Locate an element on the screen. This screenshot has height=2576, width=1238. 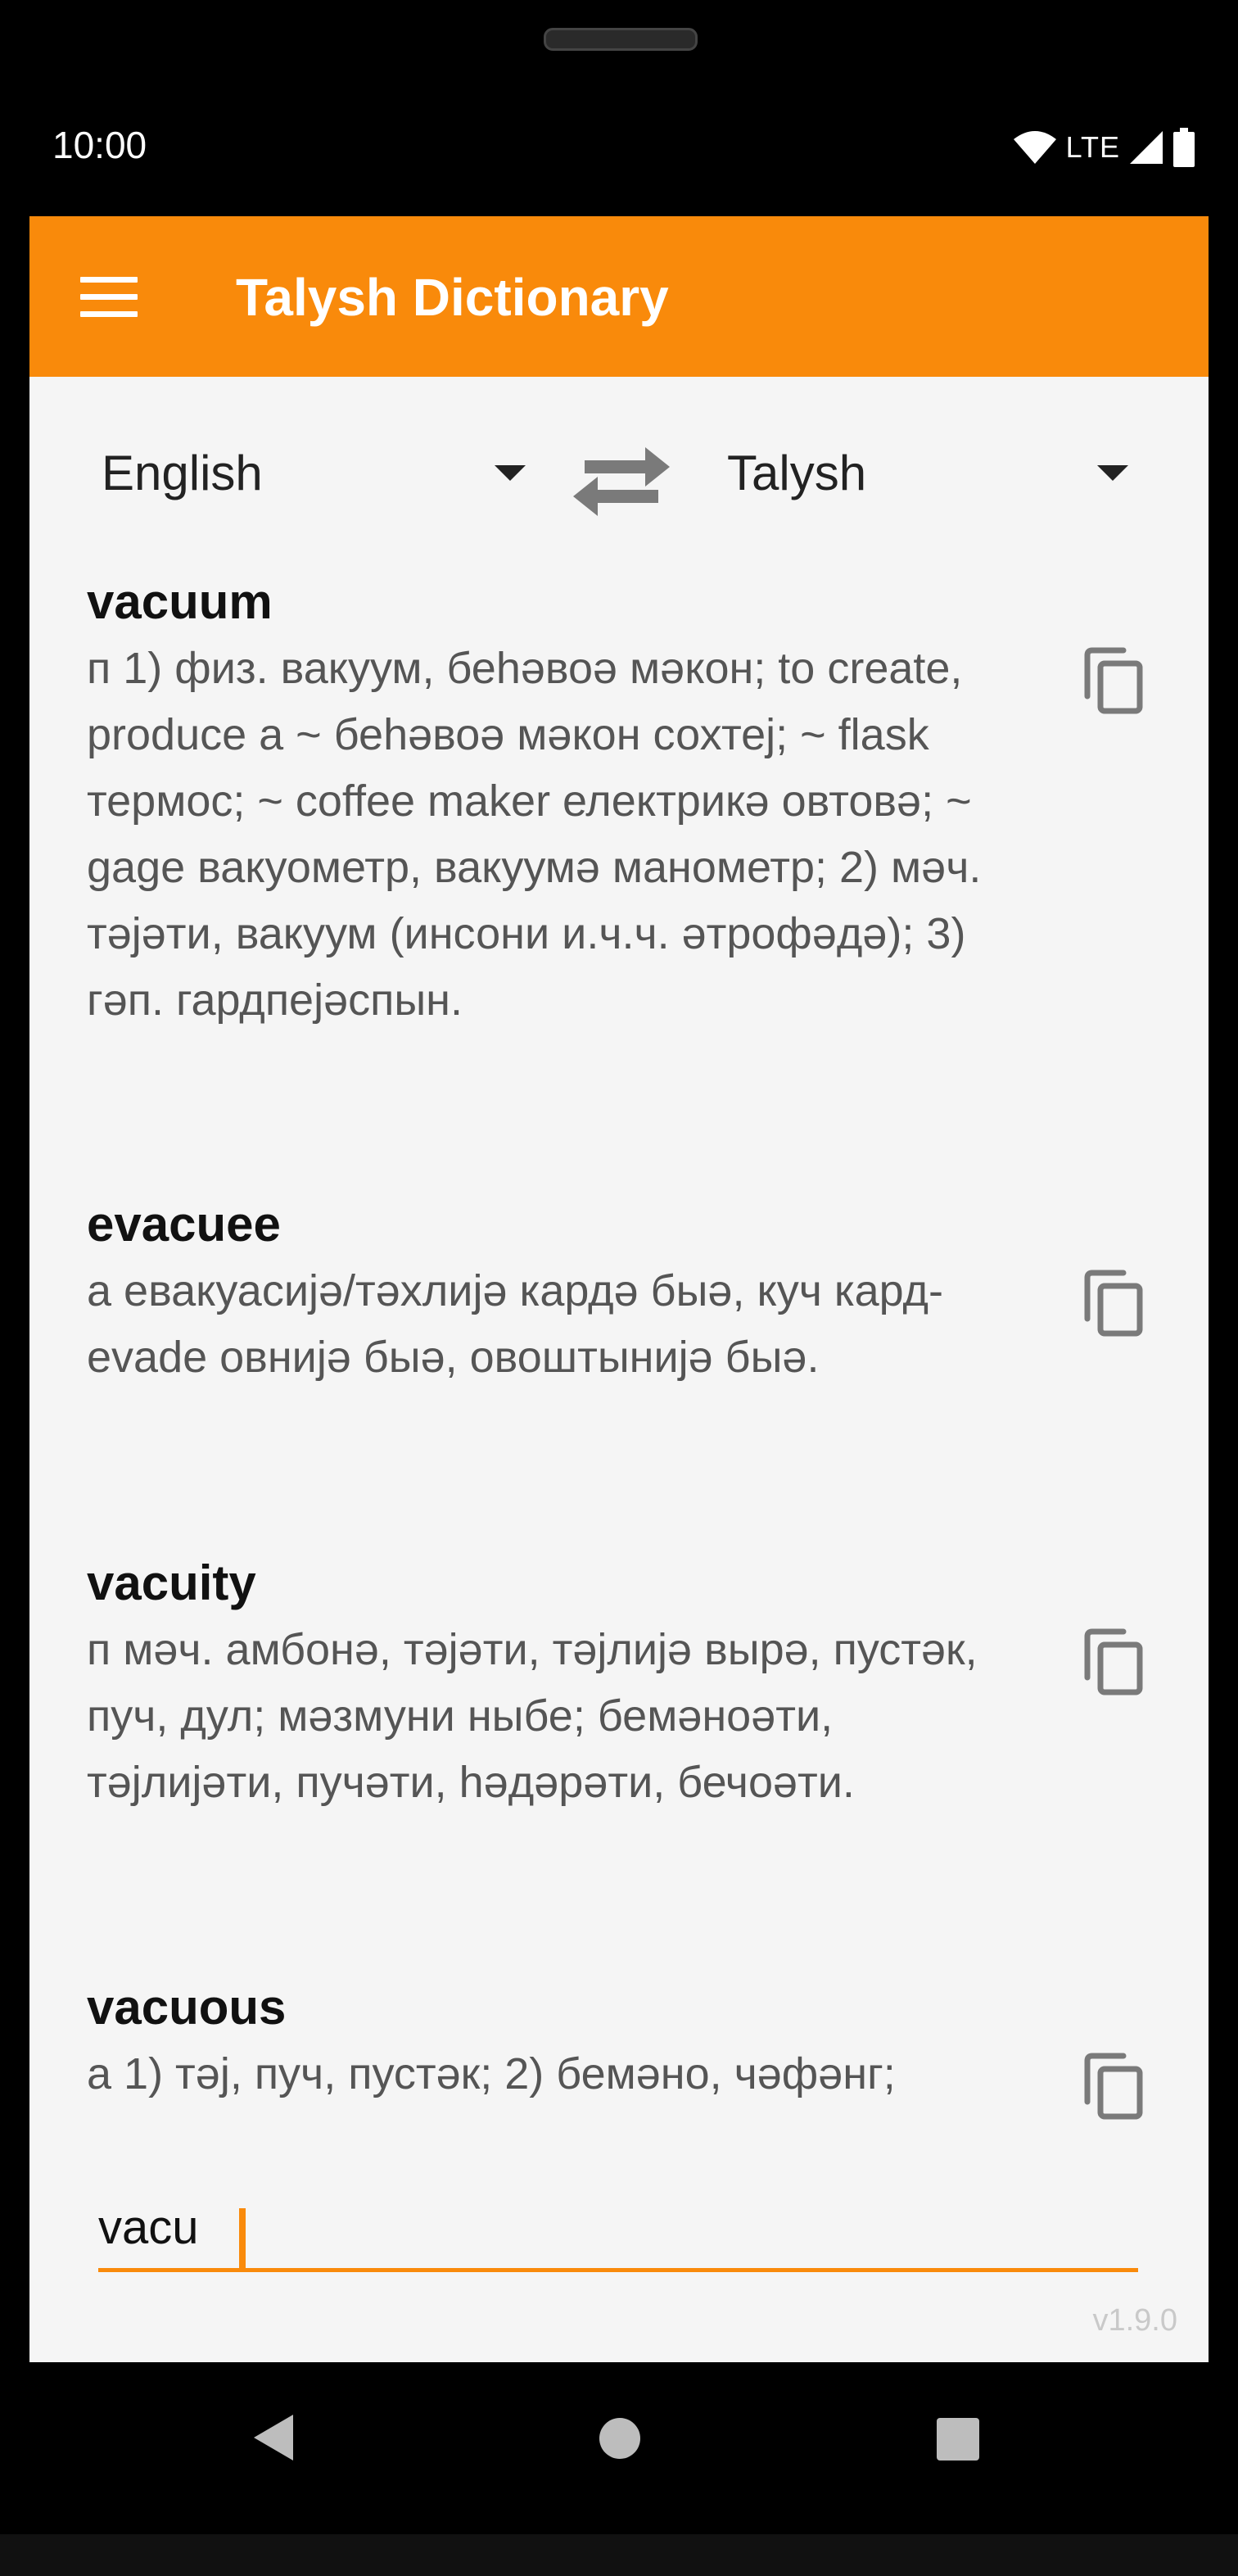
earpiece-speaker is located at coordinates (621, 39).